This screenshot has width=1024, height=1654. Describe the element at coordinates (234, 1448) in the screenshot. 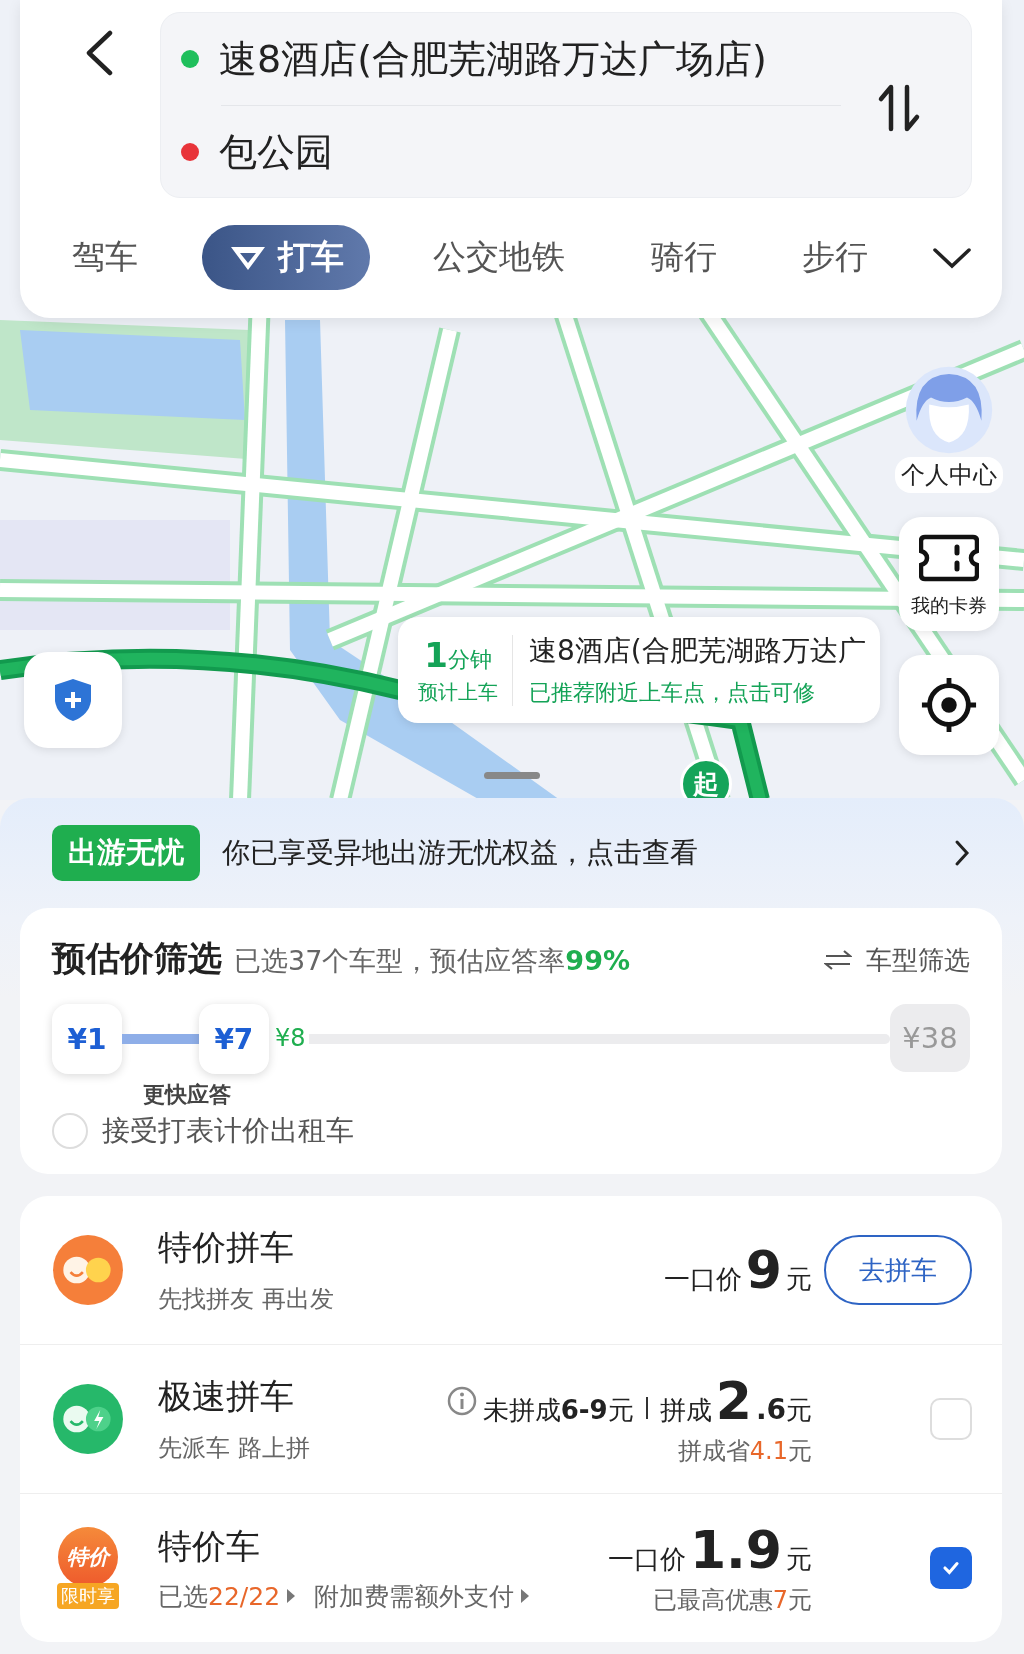

I see `option-subtitle: 先派车 路上拼` at that location.